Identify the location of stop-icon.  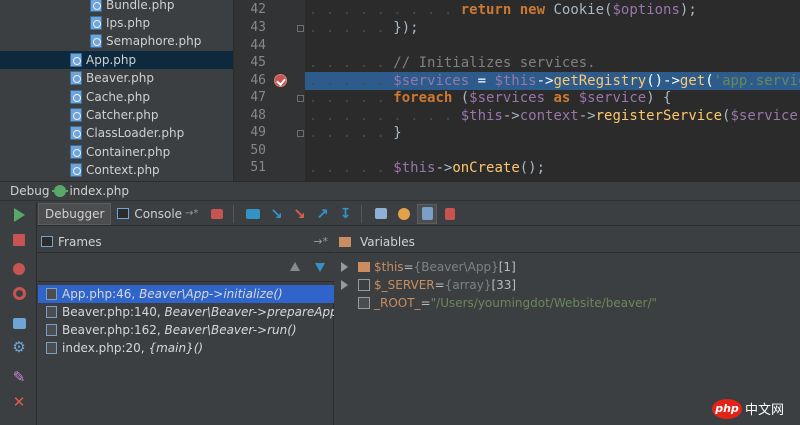
(19, 240).